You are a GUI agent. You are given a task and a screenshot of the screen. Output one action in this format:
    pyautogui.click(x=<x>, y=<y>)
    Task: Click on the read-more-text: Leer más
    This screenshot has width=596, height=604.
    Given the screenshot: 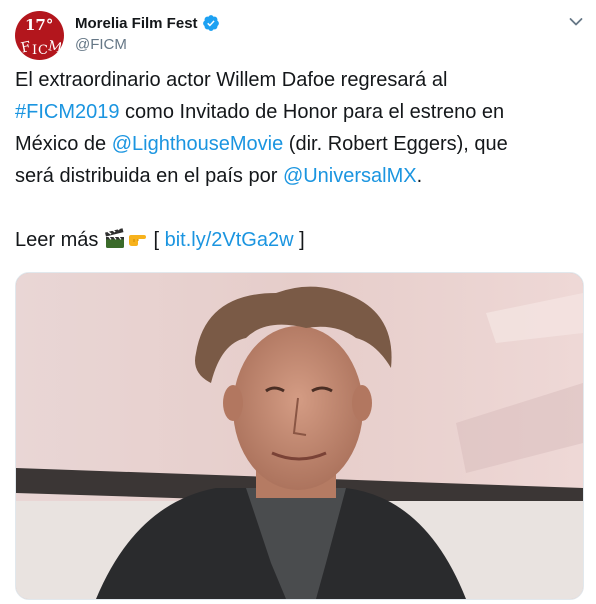 What is the action you would take?
    pyautogui.click(x=59, y=240)
    